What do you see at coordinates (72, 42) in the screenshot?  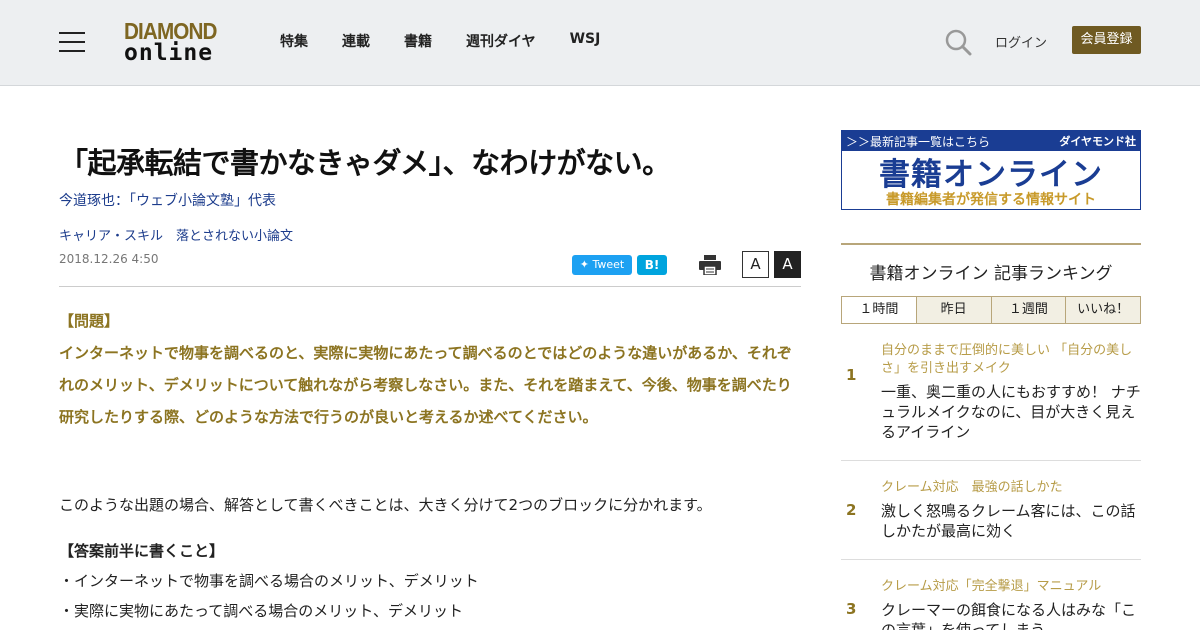 I see `menu-icon` at bounding box center [72, 42].